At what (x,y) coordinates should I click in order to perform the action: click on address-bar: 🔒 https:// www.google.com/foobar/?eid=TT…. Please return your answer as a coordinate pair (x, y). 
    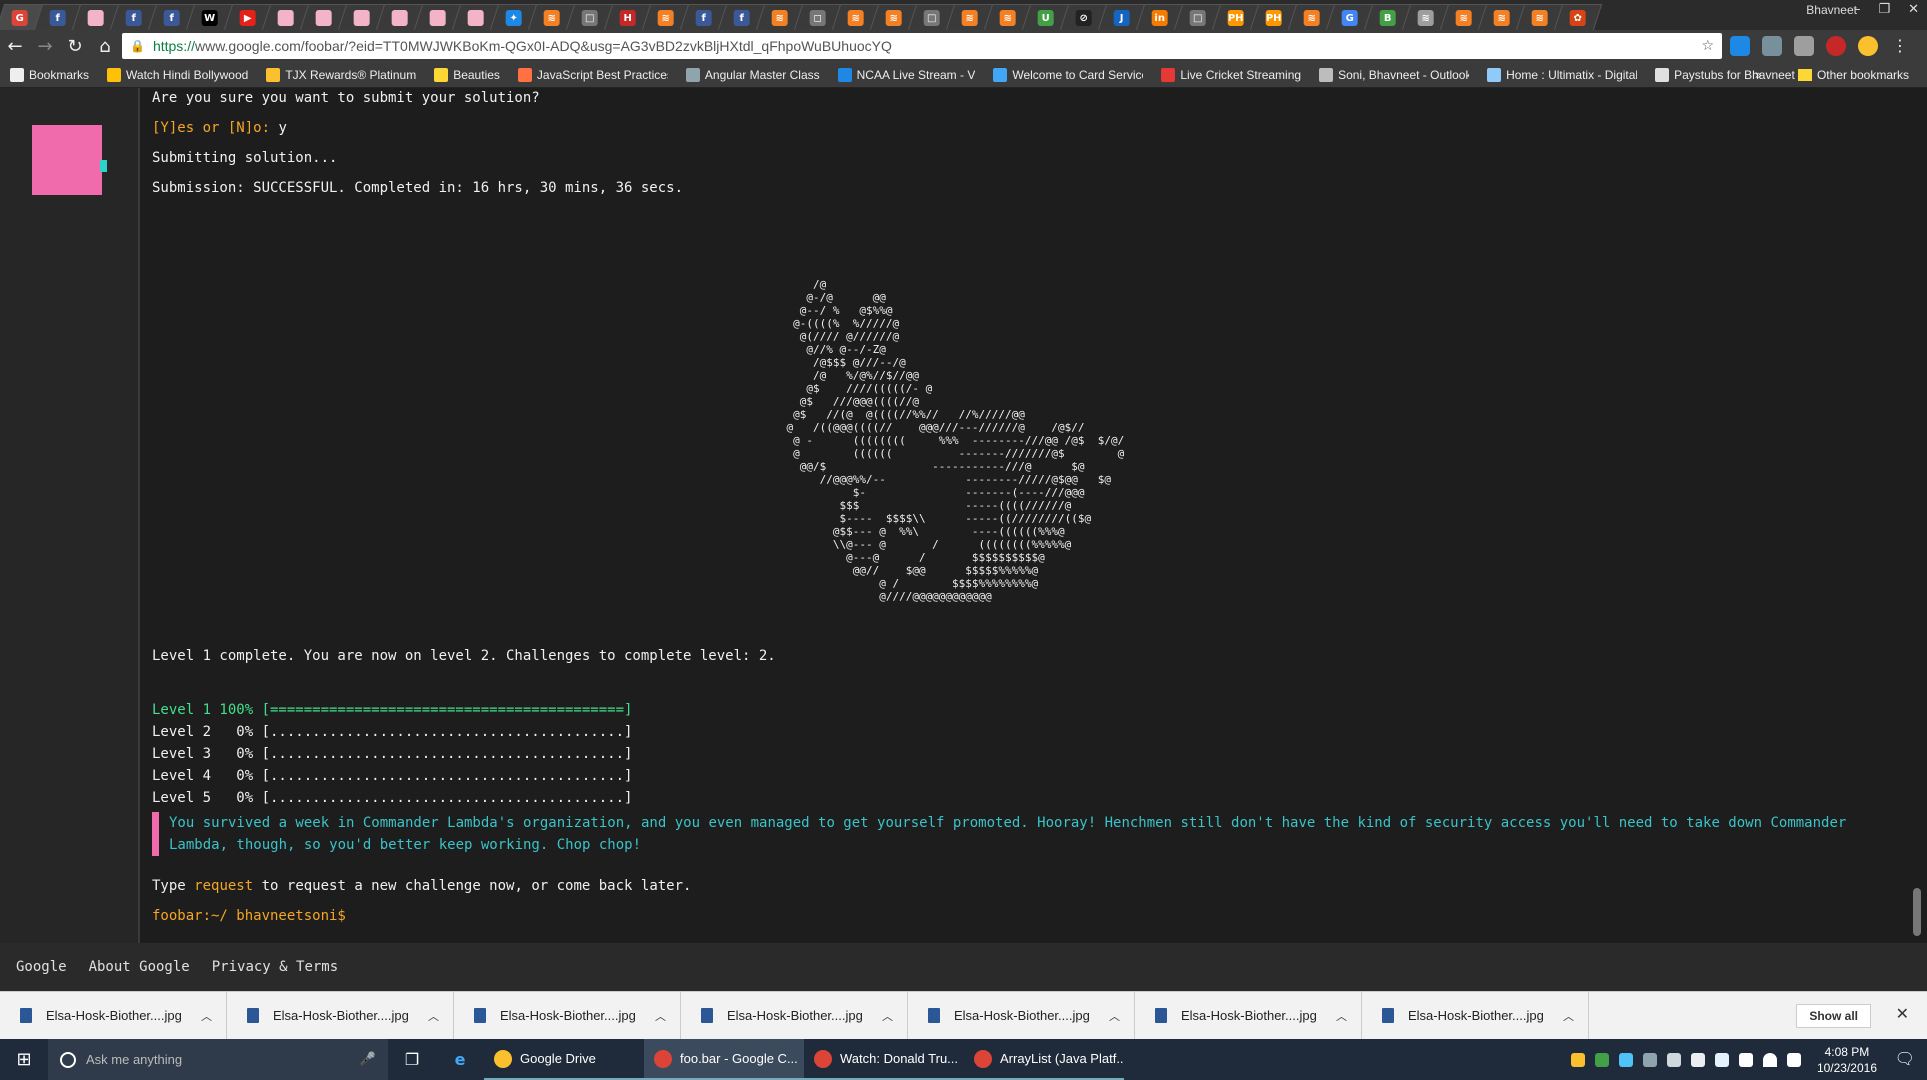
    Looking at the image, I should click on (922, 46).